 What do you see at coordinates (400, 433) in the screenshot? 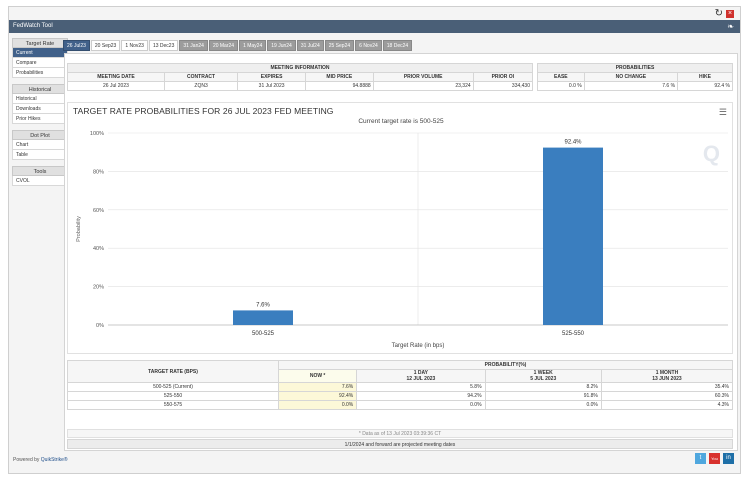
I see `data-timestamp-note: * Data as of 13 Jul 2023 03:39:36 CT` at bounding box center [400, 433].